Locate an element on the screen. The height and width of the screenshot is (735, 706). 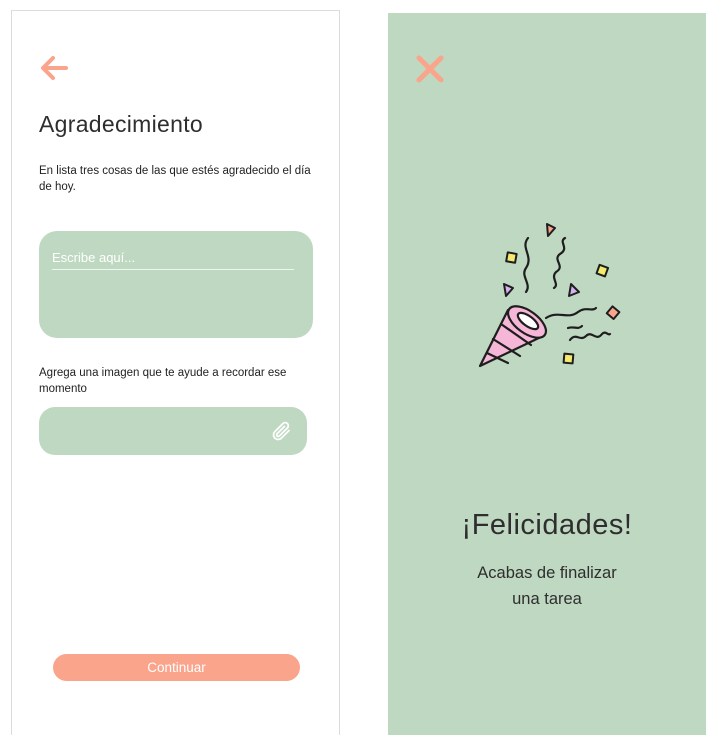
back-button is located at coordinates (54, 68).